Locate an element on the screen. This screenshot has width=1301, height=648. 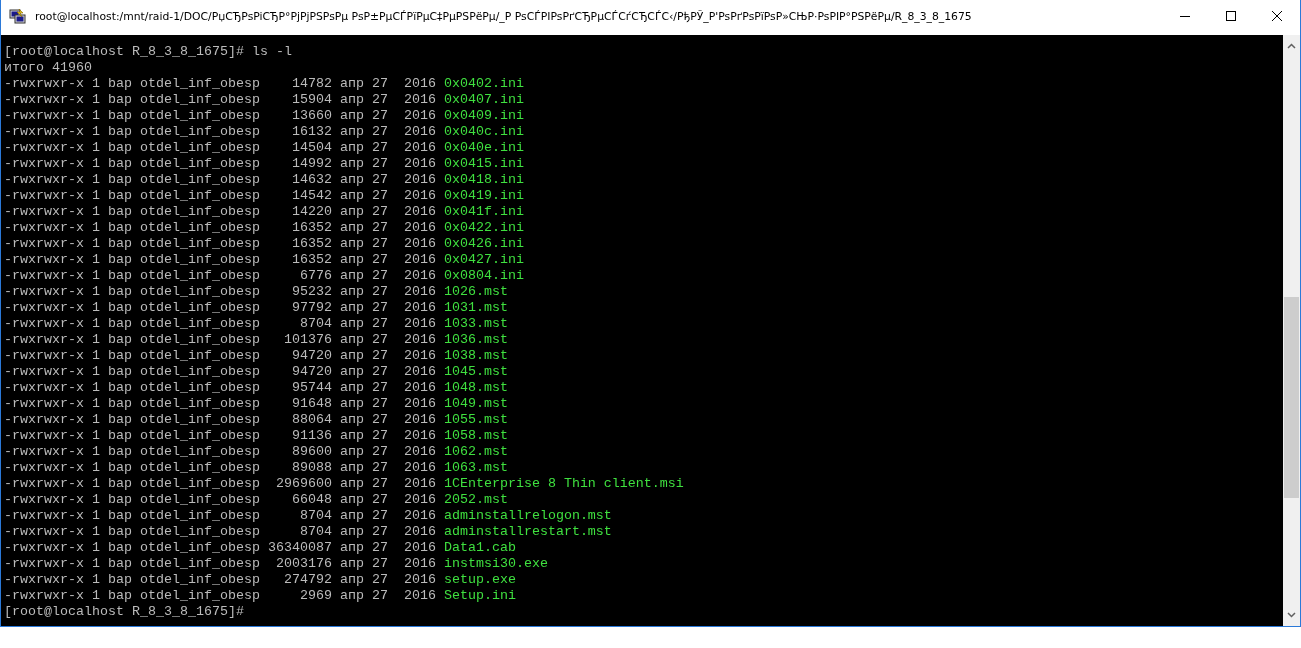
file-details: -rwxrwxr-x 1 bap otdel_inf_obesp 2969 апр 27 2016 is located at coordinates (220, 595).